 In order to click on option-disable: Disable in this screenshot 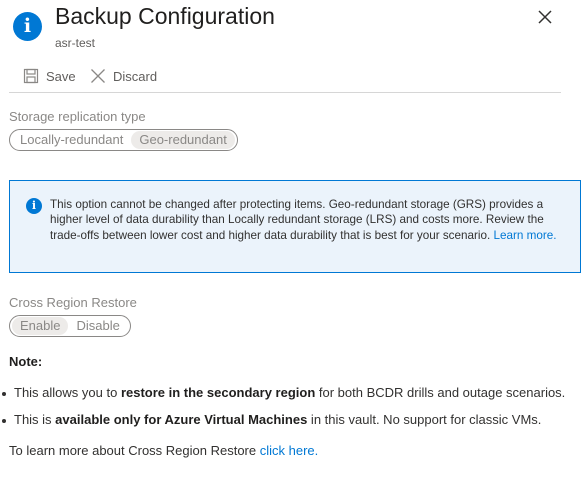, I will do `click(97, 326)`.